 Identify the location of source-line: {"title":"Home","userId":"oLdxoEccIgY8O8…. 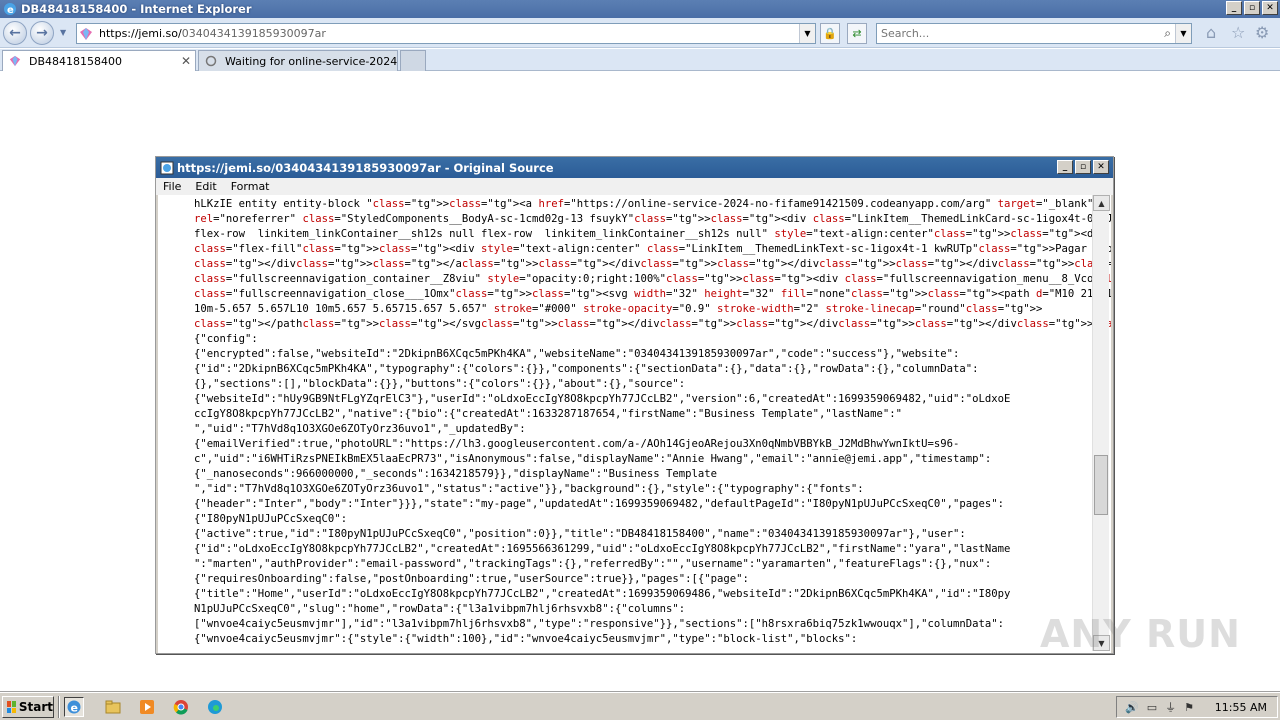
(602, 594).